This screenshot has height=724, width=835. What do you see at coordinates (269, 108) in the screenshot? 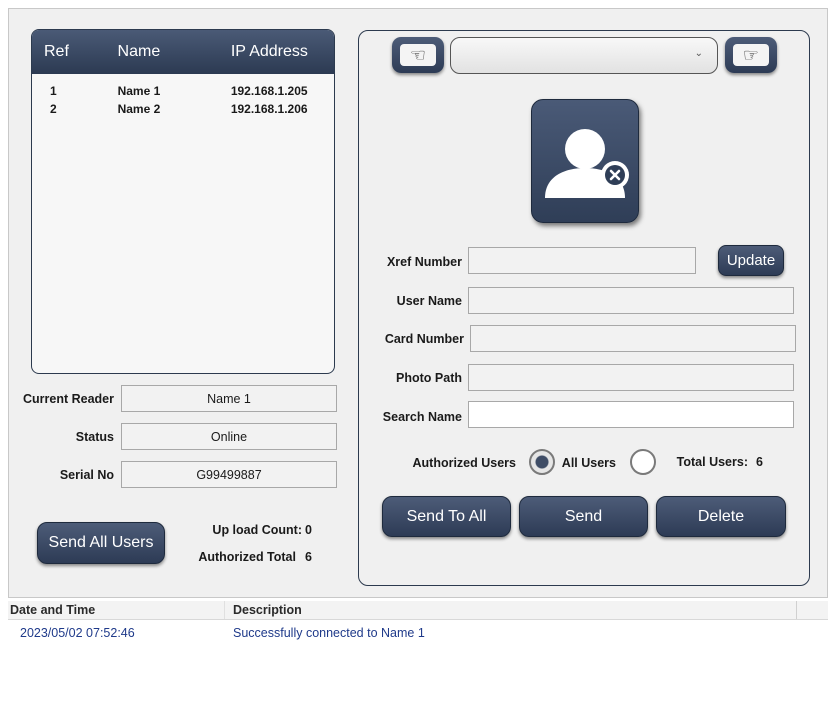
I see `reader-ip: 192.168.1.206` at bounding box center [269, 108].